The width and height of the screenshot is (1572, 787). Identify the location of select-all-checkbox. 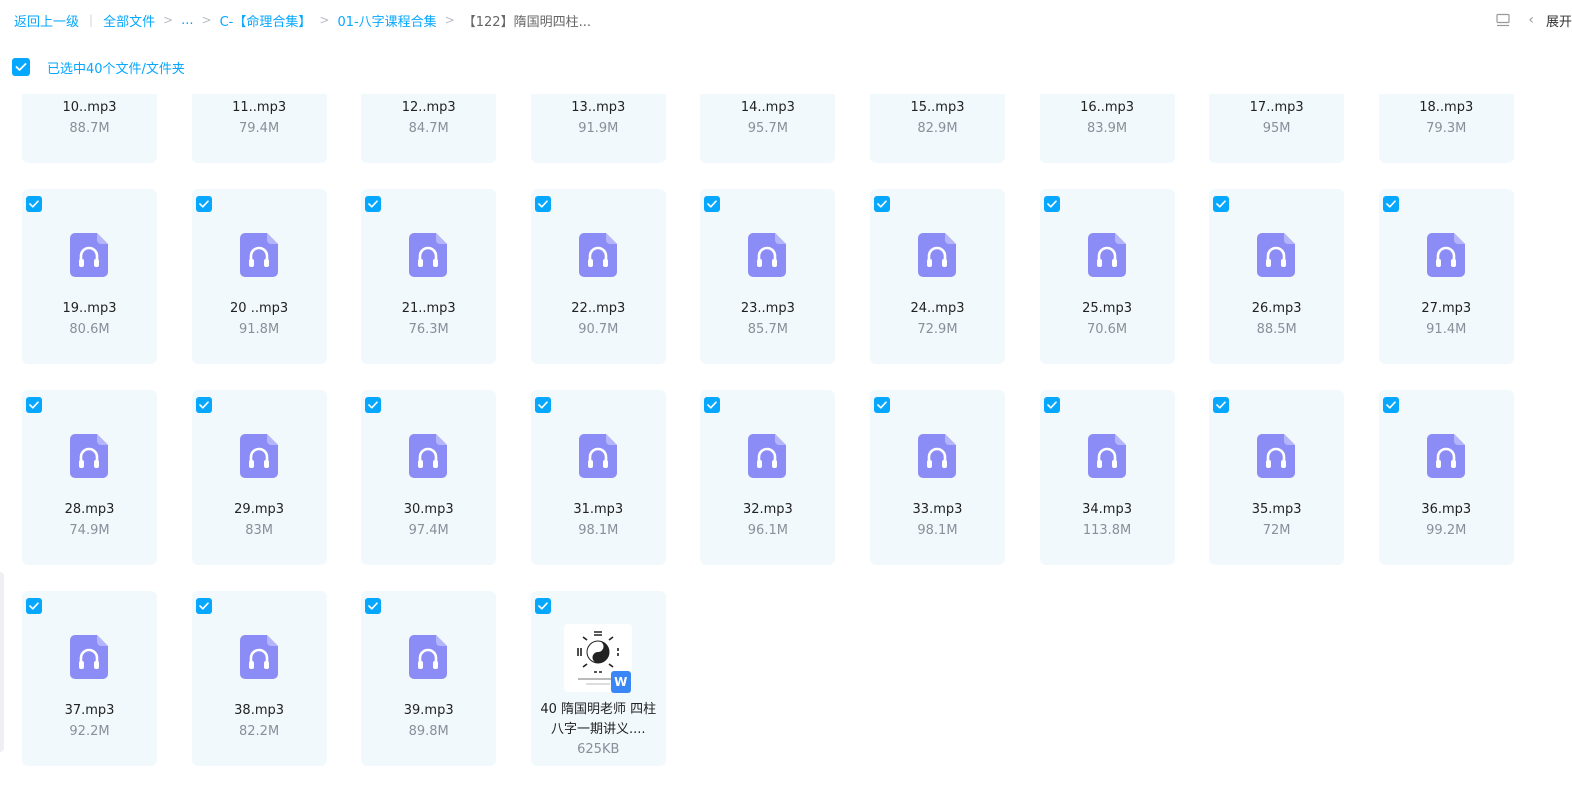
(21, 67).